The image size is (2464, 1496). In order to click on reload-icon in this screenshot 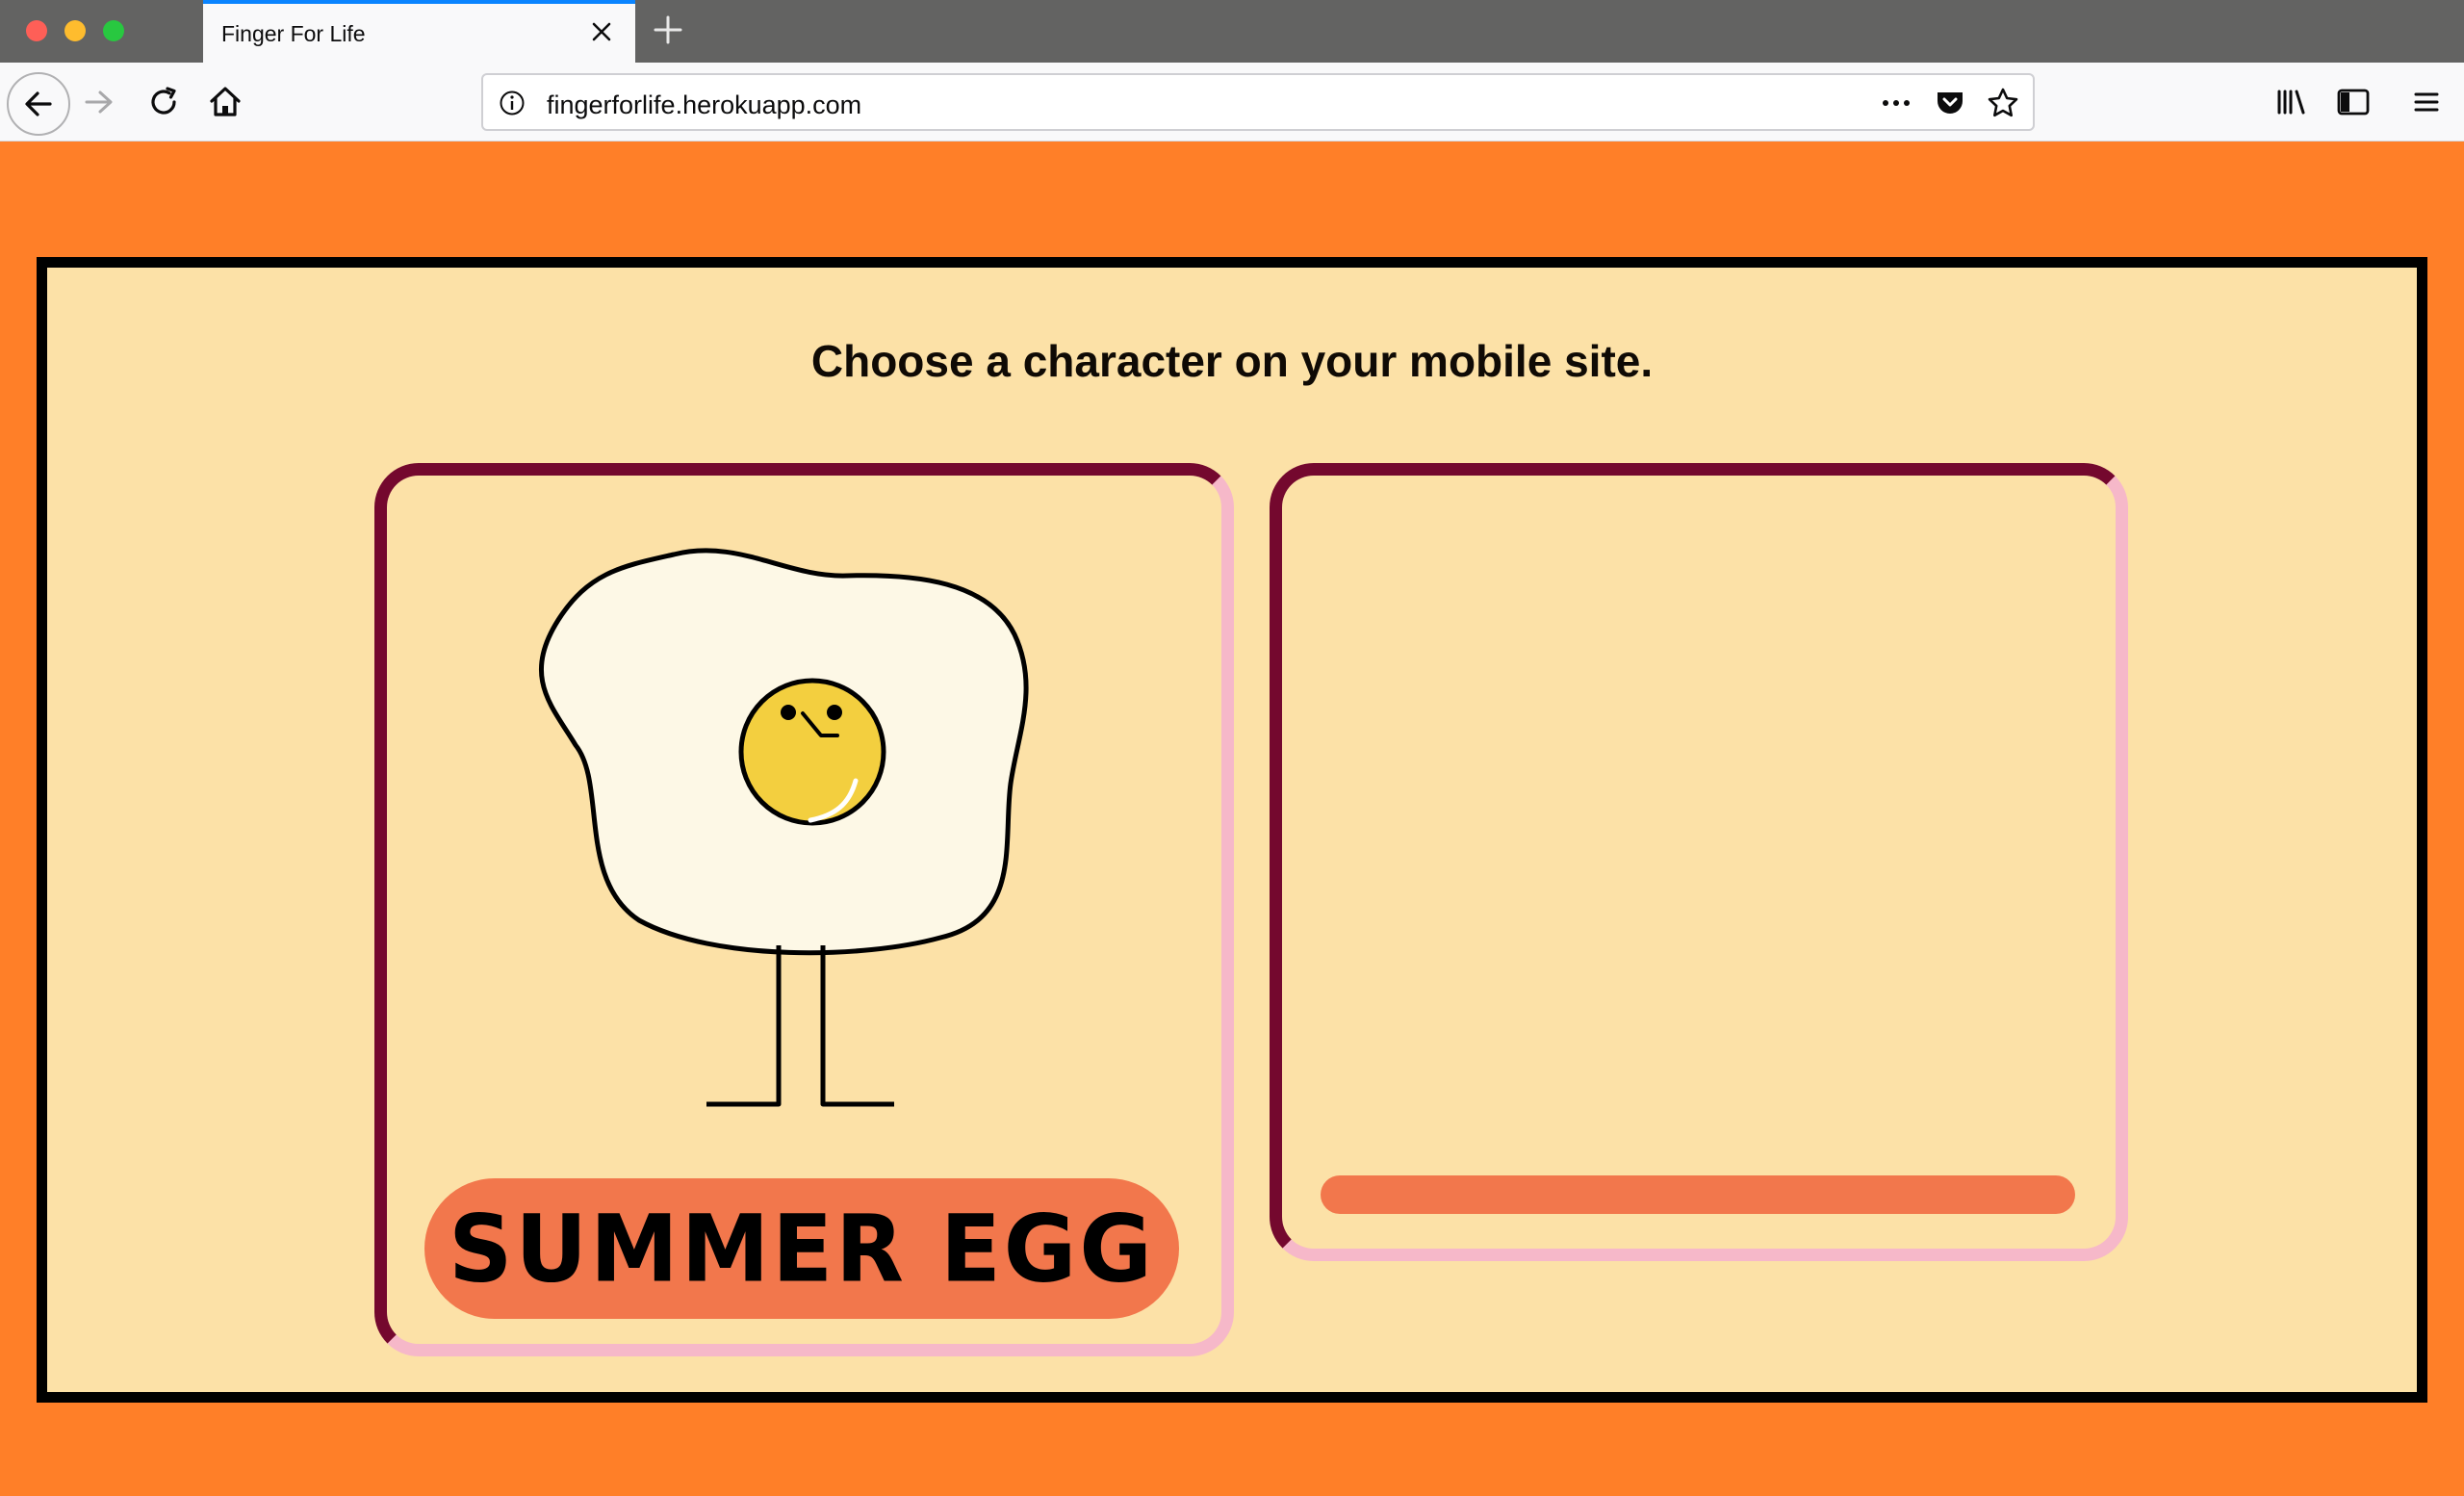, I will do `click(163, 101)`.